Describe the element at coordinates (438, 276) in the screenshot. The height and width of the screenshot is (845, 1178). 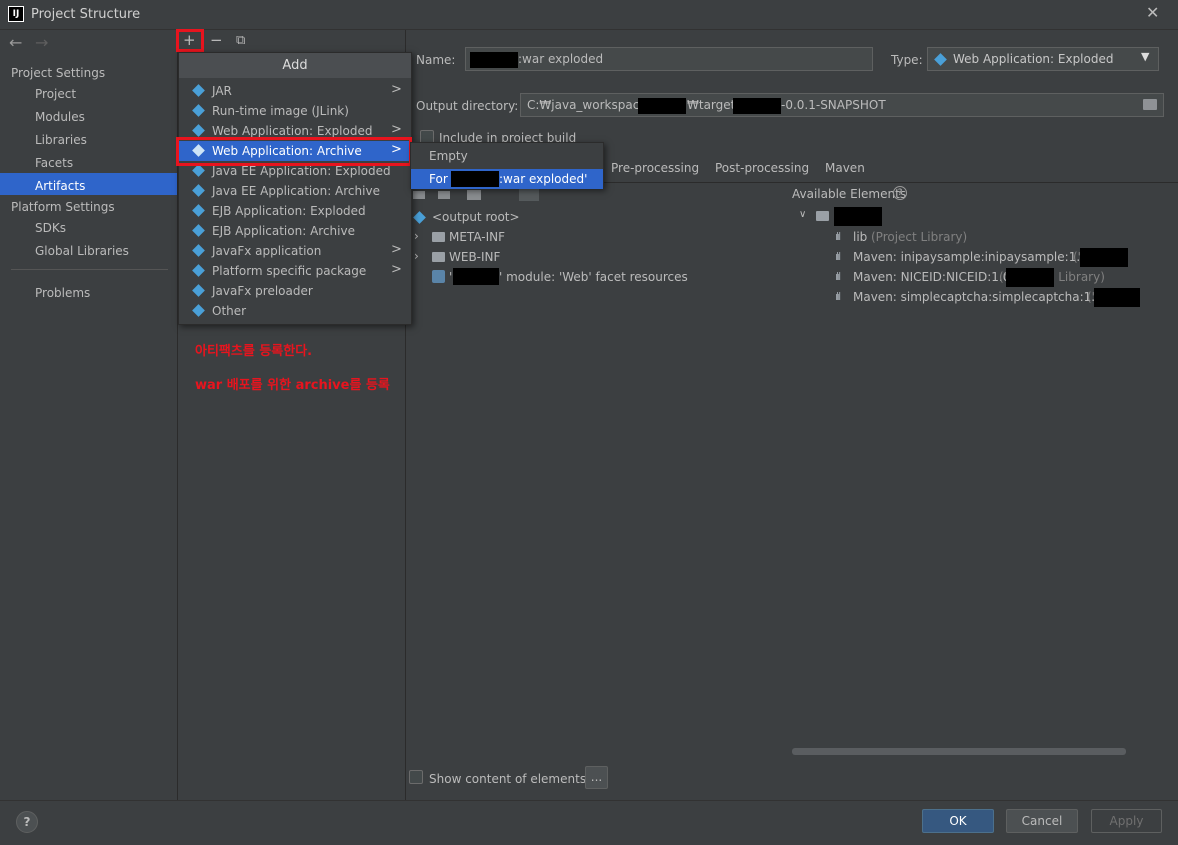
I see `web-facet-icon` at that location.